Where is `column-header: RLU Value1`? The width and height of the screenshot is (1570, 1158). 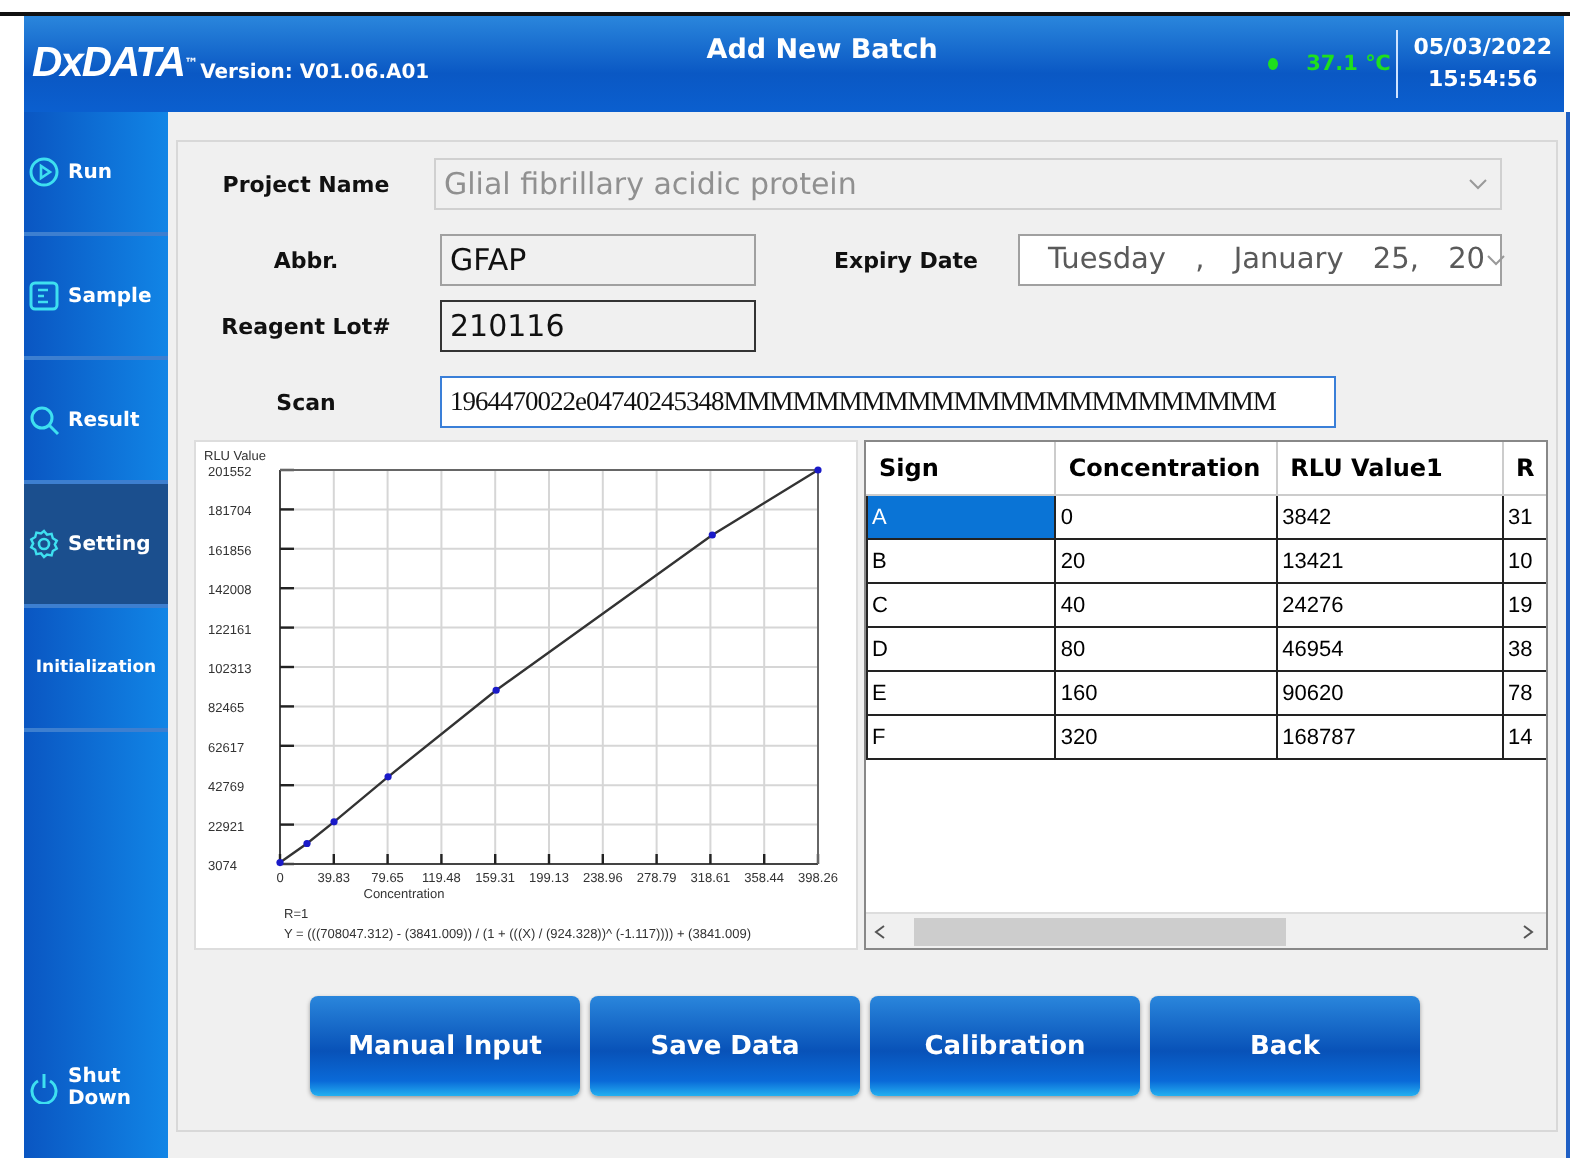
column-header: RLU Value1 is located at coordinates (1390, 468).